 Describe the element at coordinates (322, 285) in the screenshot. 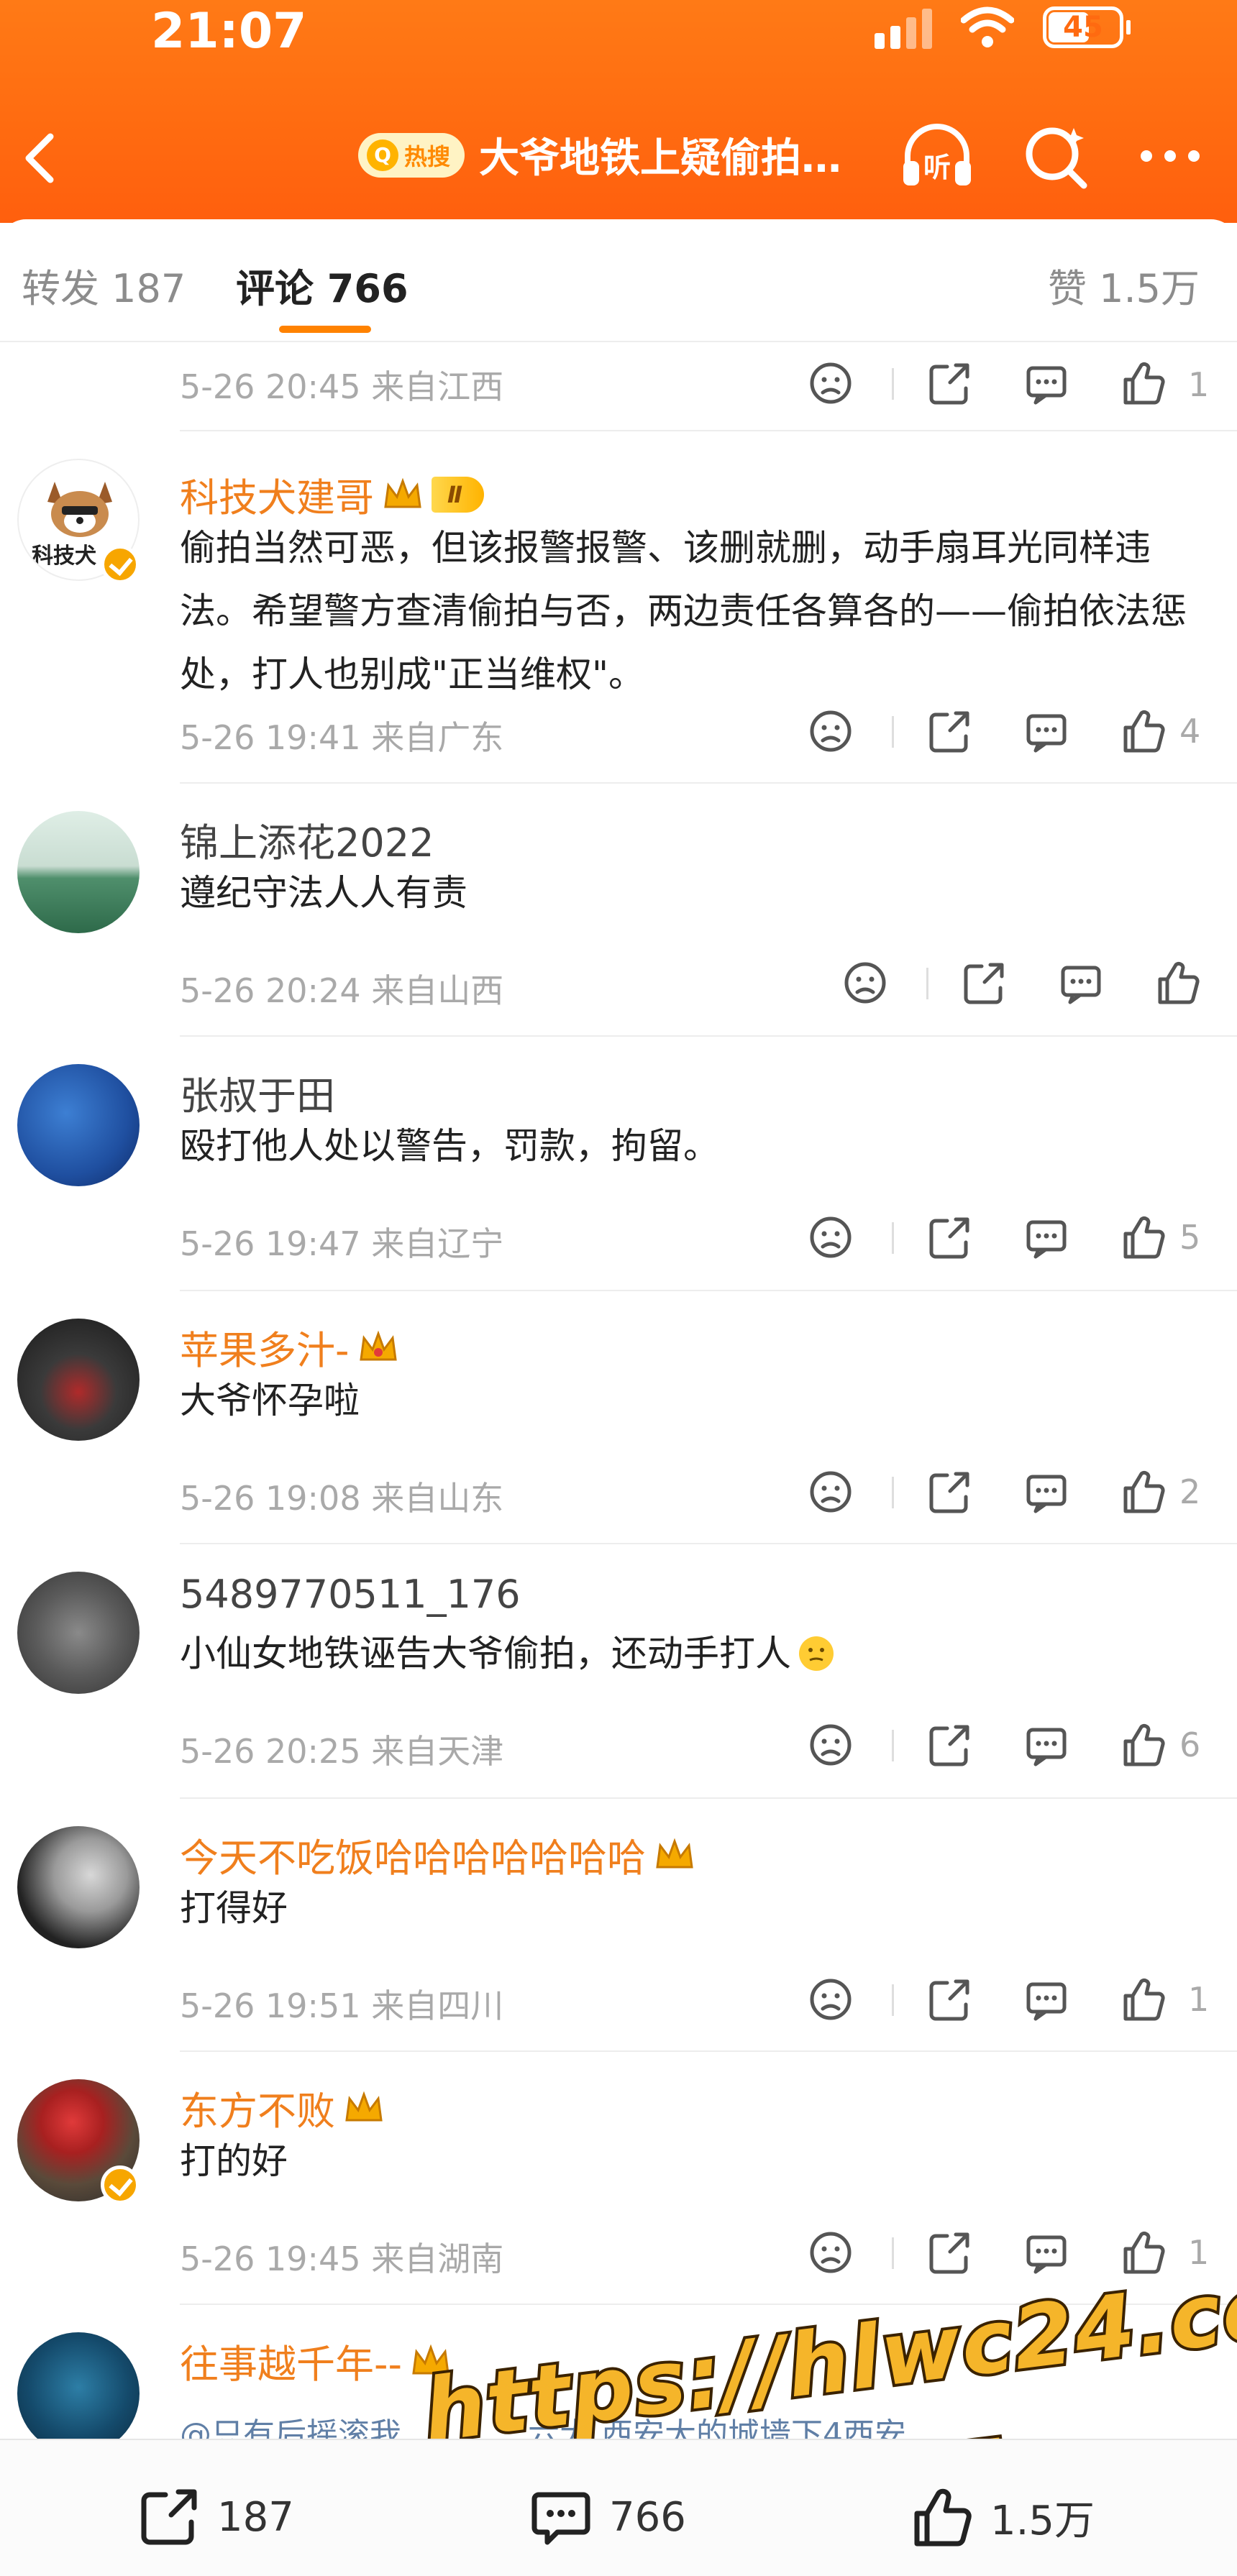

I see `tab-comments: 评论 766` at that location.